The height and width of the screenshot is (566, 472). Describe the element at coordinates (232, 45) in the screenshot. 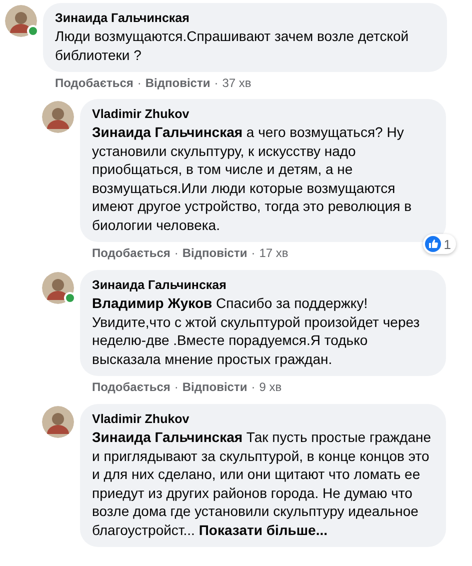

I see `comment-text: Люди возмущаются.Спрашивают зачем возле детской библиотеки ?` at that location.